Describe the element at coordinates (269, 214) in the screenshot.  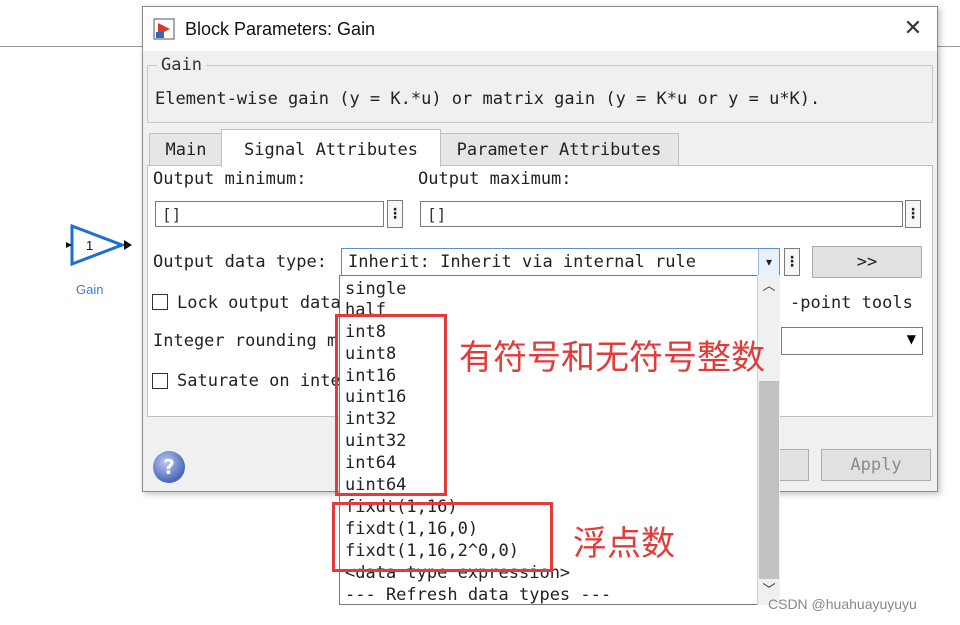
I see `output-minimum-field: []` at that location.